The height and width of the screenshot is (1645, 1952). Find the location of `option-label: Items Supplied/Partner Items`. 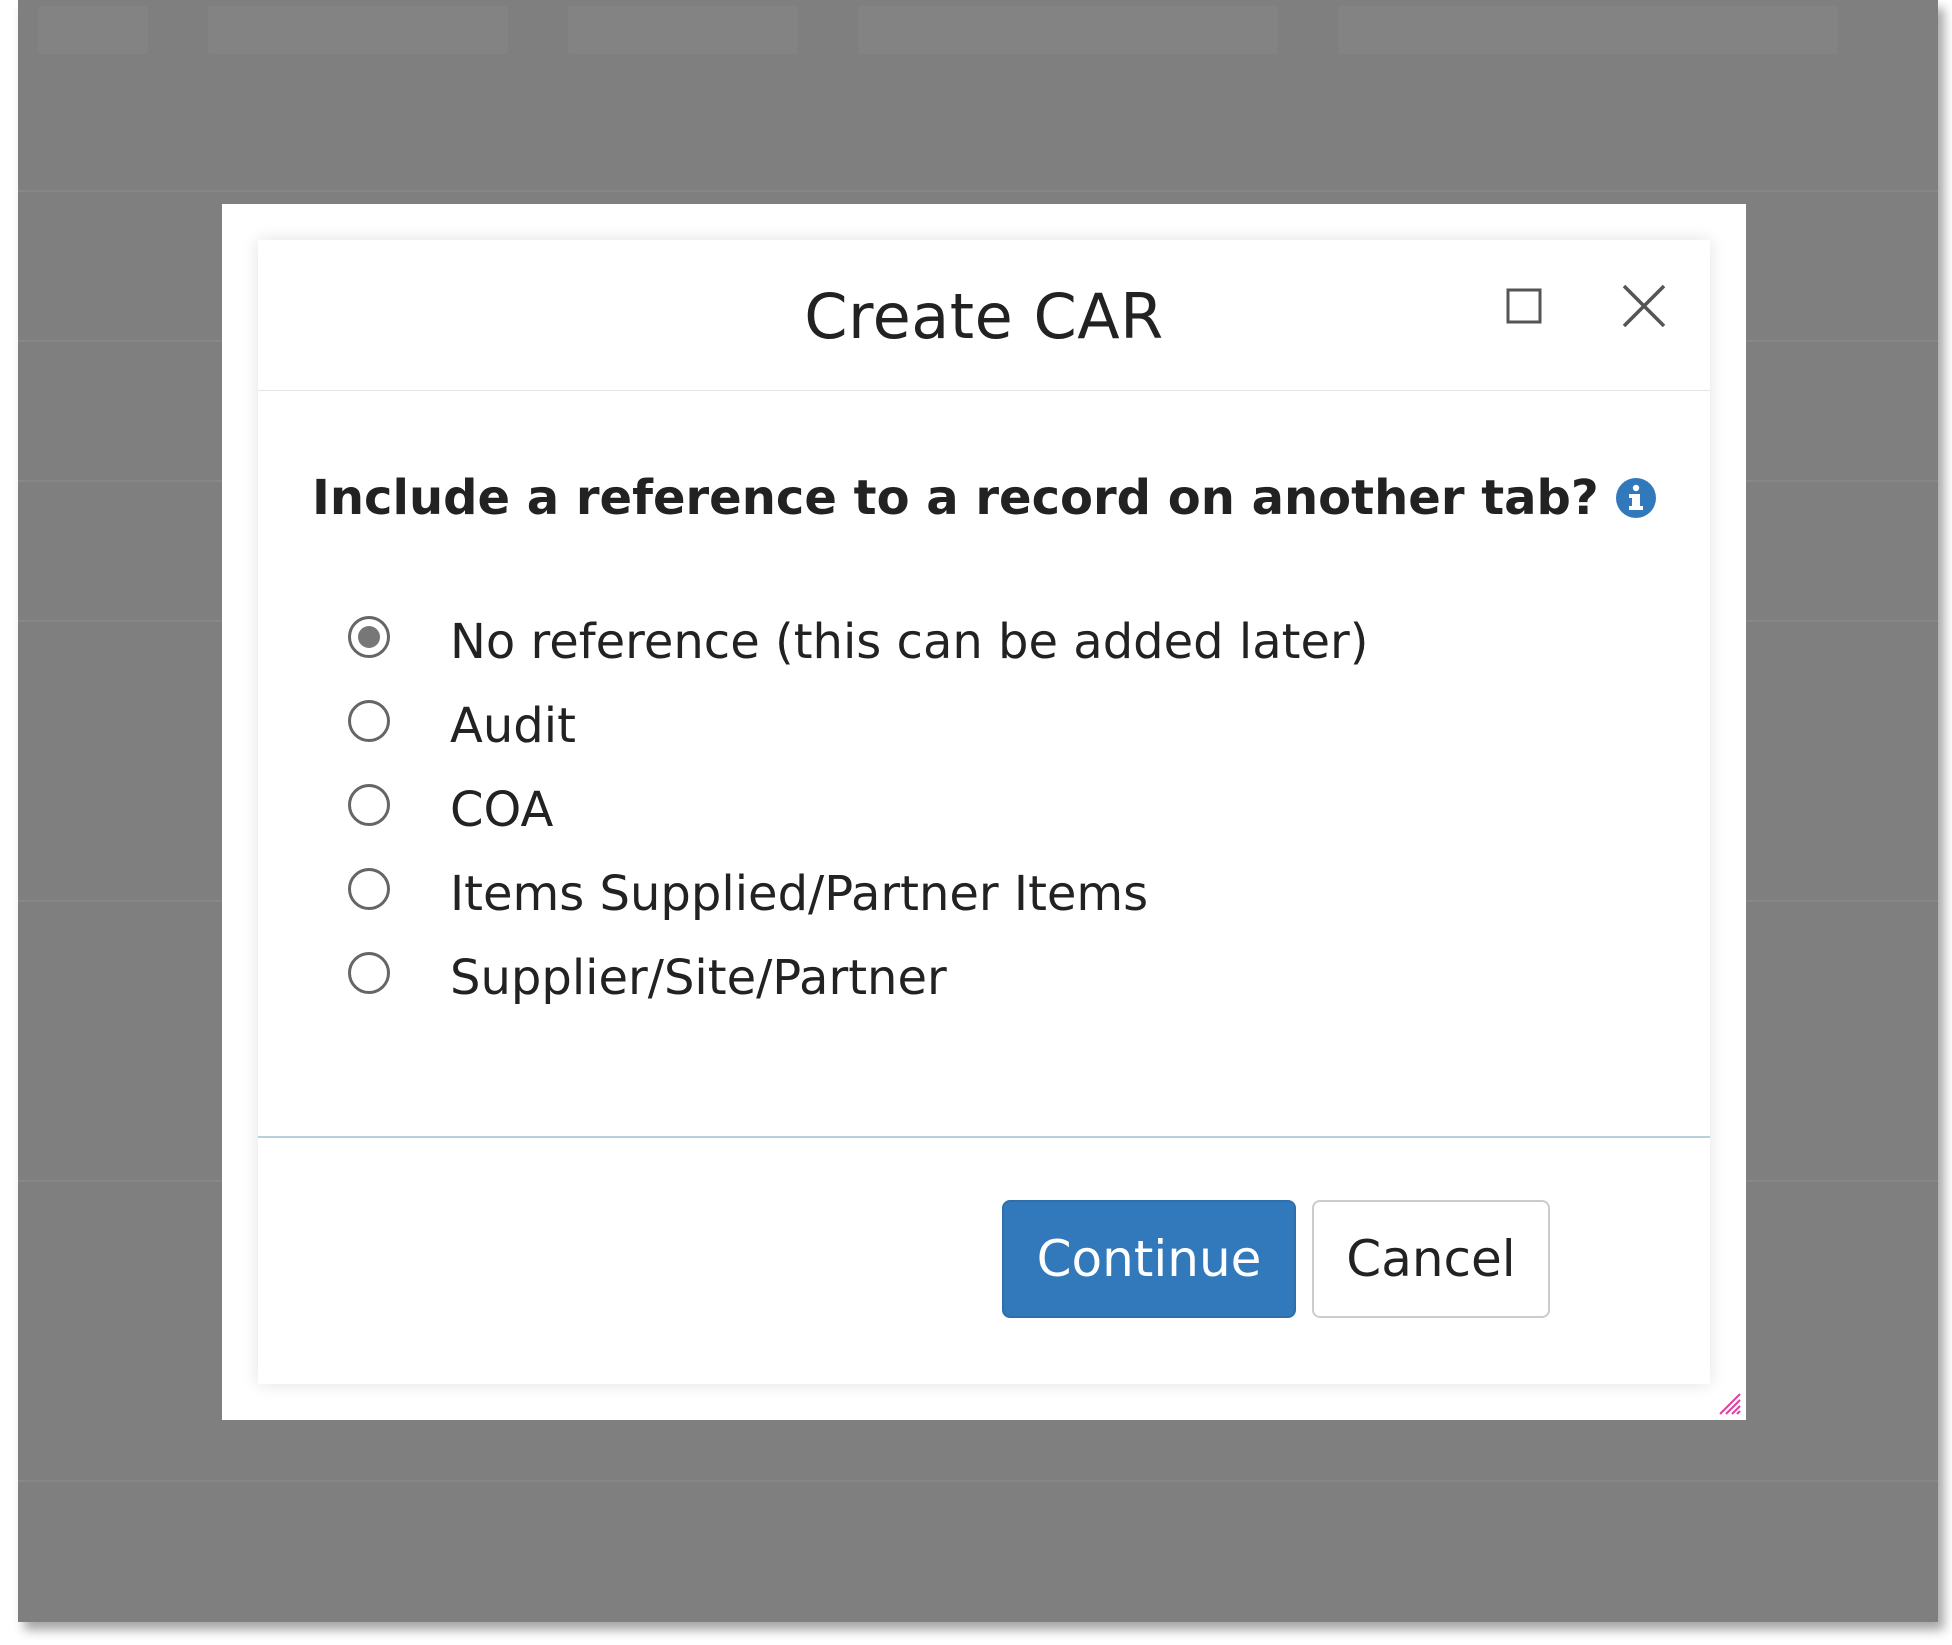

option-label: Items Supplied/Partner Items is located at coordinates (799, 894).